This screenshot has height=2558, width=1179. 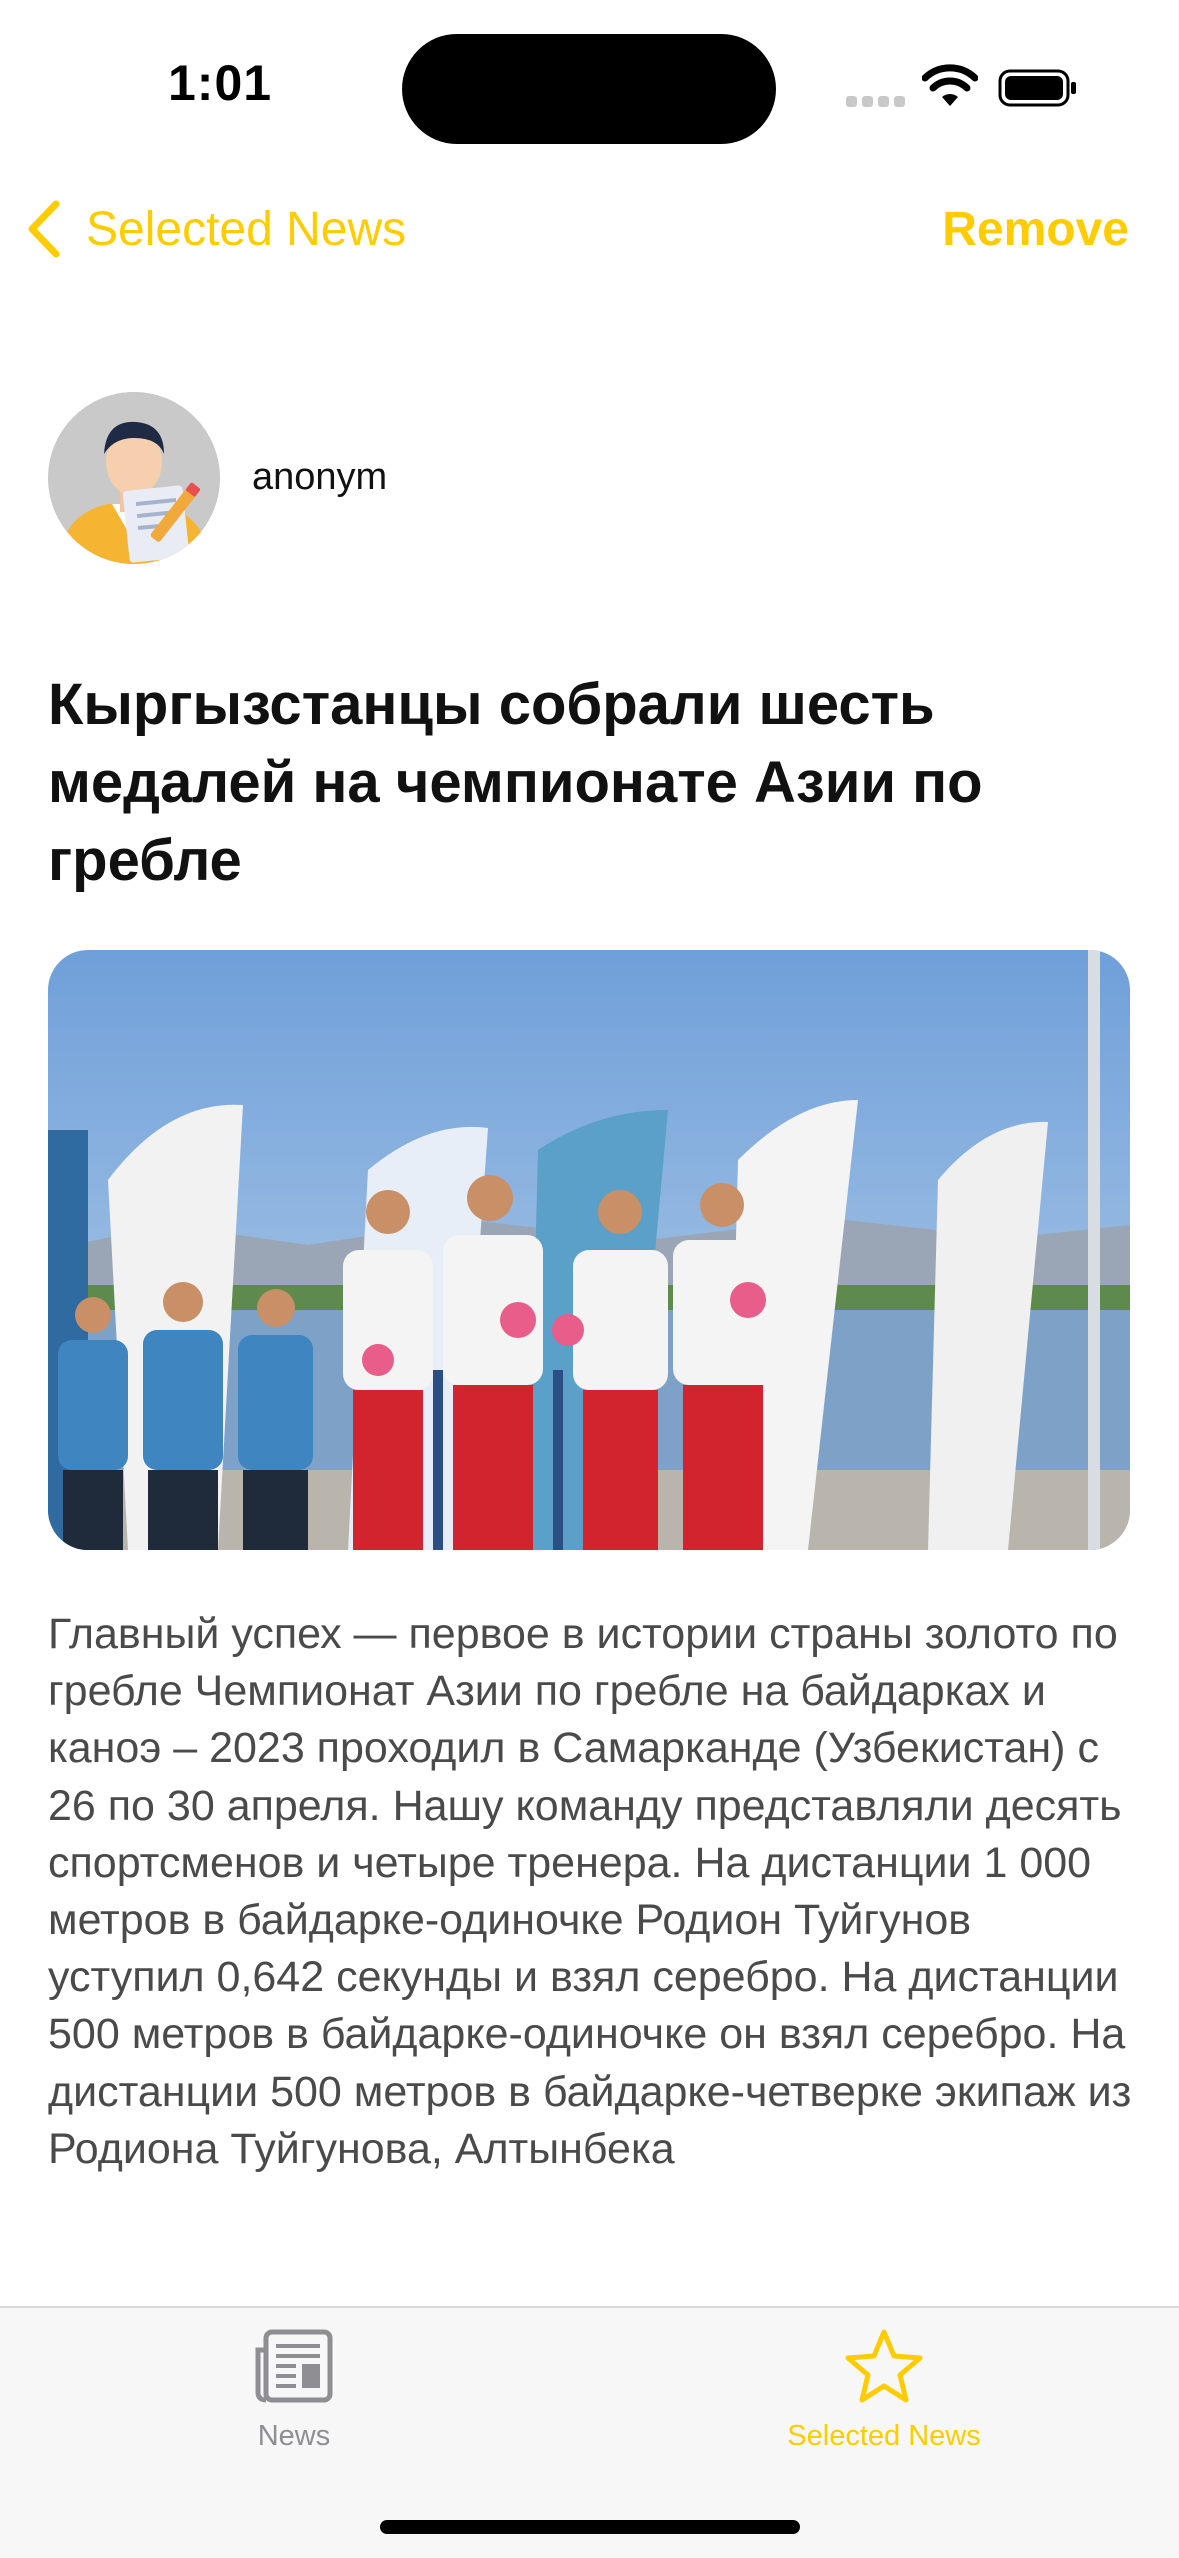 What do you see at coordinates (134, 478) in the screenshot?
I see `author-avatar` at bounding box center [134, 478].